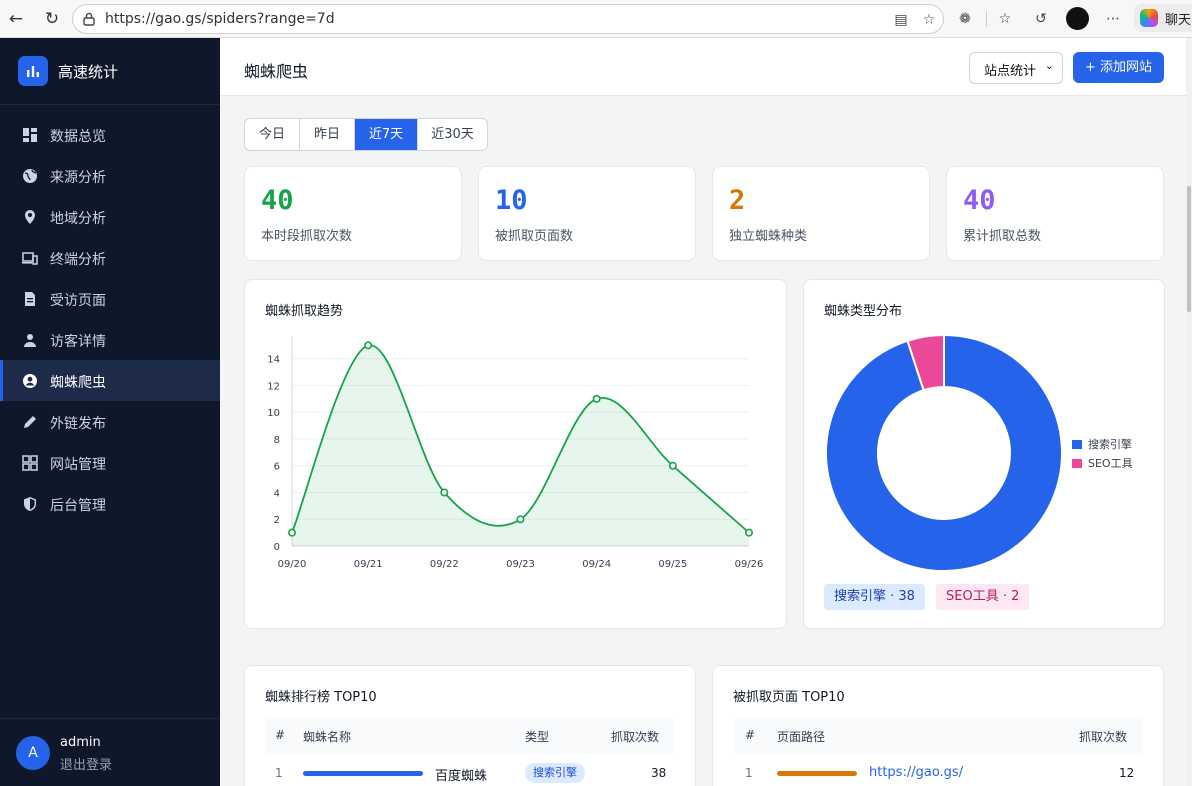 The width and height of the screenshot is (1192, 786). What do you see at coordinates (273, 413) in the screenshot?
I see `y-tick-label: 10` at bounding box center [273, 413].